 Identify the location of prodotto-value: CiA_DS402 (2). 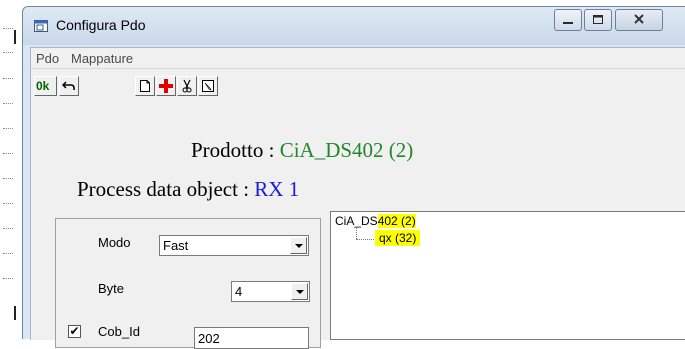
(346, 150).